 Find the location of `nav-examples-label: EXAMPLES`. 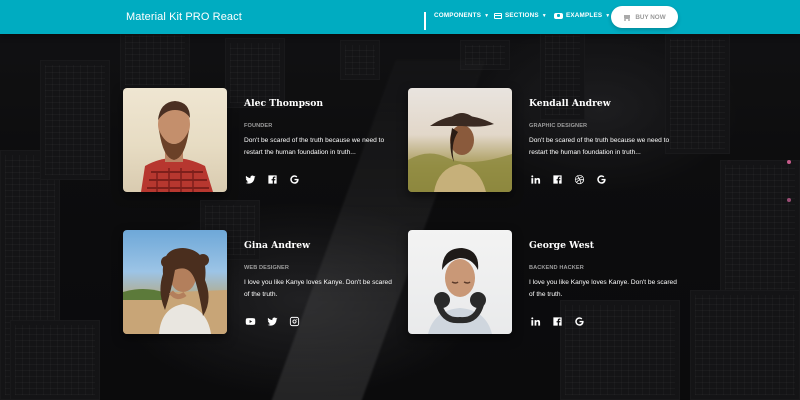

nav-examples-label: EXAMPLES is located at coordinates (584, 15).